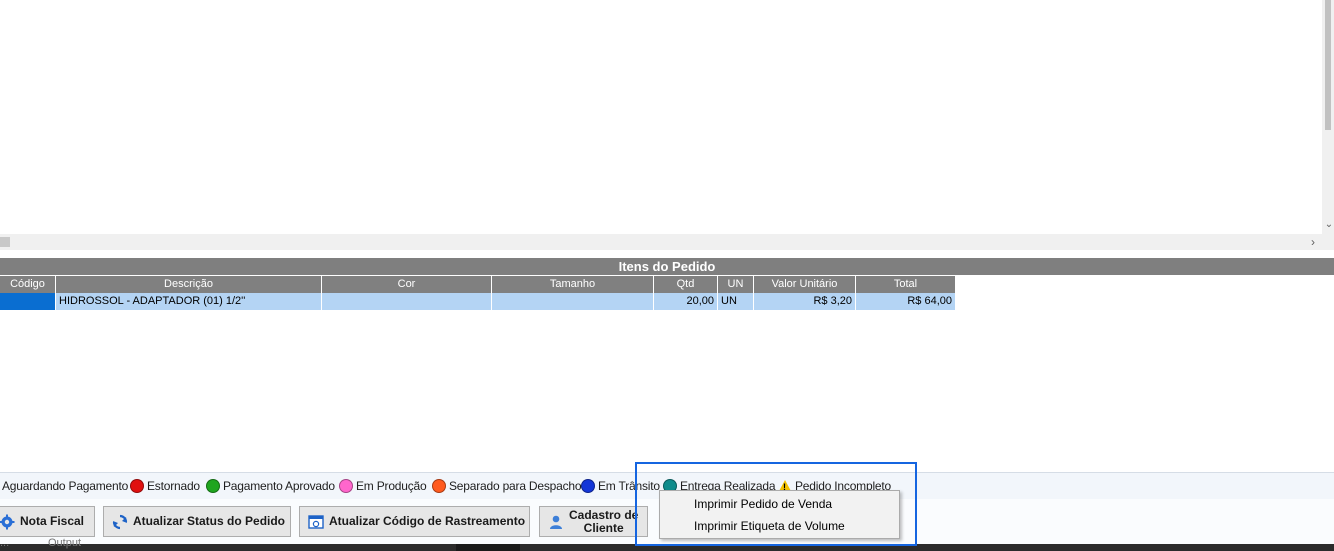  I want to click on column-header-descricao: Descrição, so click(189, 284).